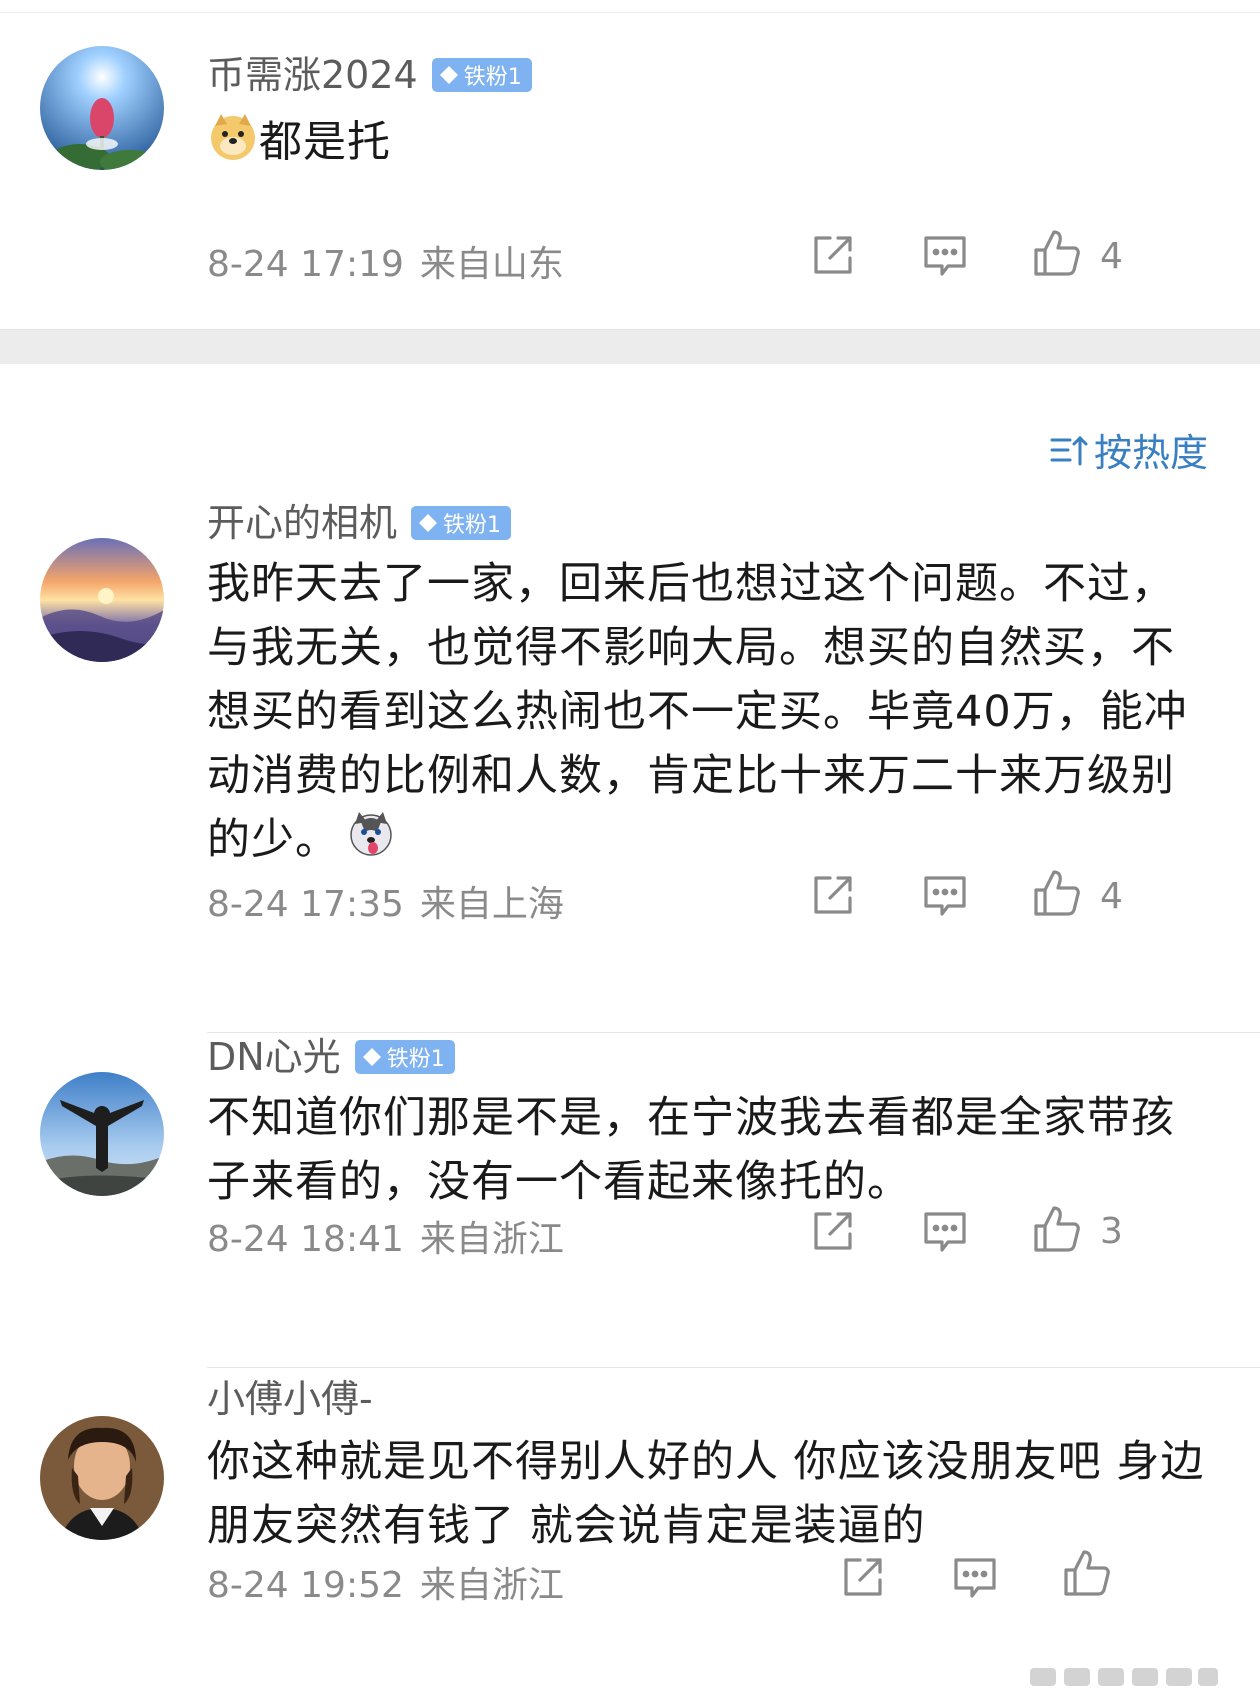 The height and width of the screenshot is (1708, 1260). I want to click on comment-header: DN心光 铁粉1, so click(331, 1057).